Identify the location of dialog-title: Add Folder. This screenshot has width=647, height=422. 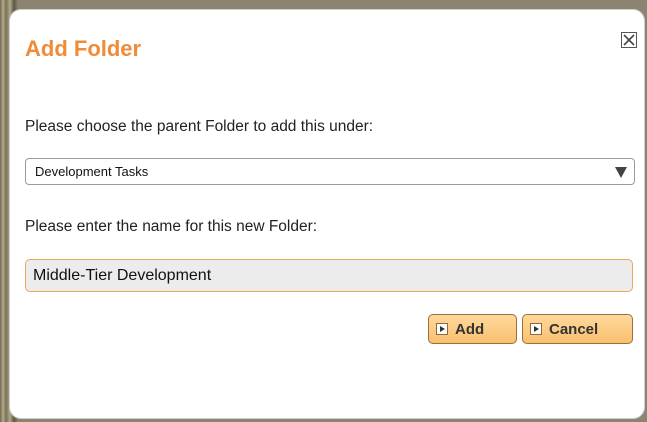
(83, 48).